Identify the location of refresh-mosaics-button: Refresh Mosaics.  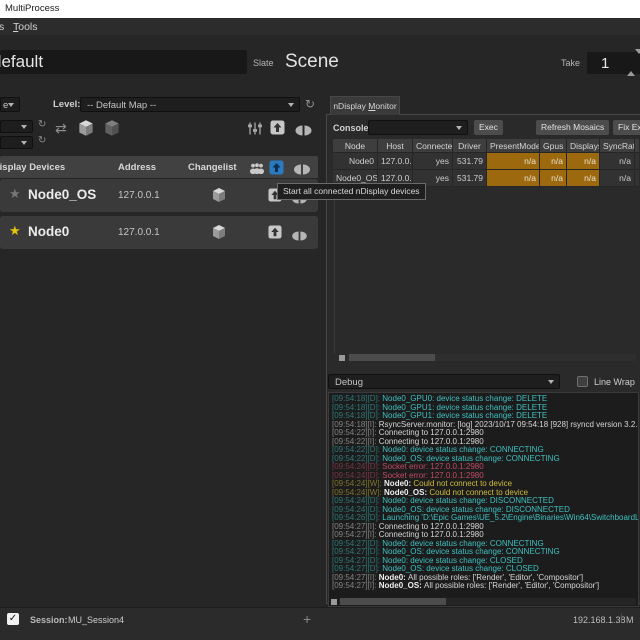
(573, 127).